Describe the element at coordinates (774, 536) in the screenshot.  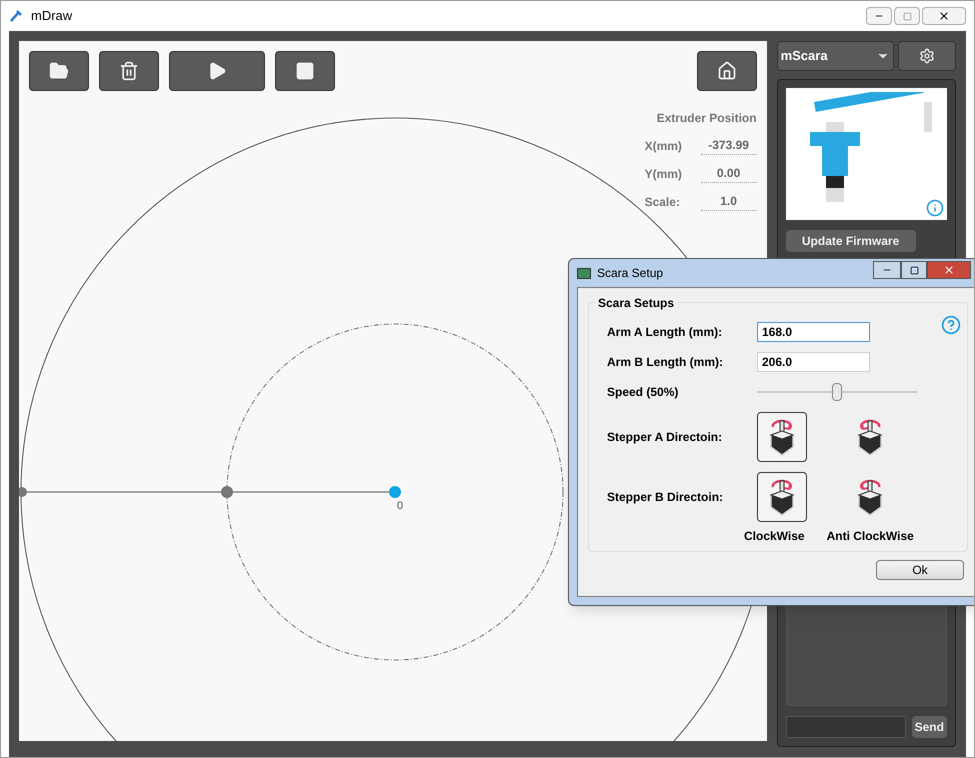
I see `direction-label: ClockWise` at that location.